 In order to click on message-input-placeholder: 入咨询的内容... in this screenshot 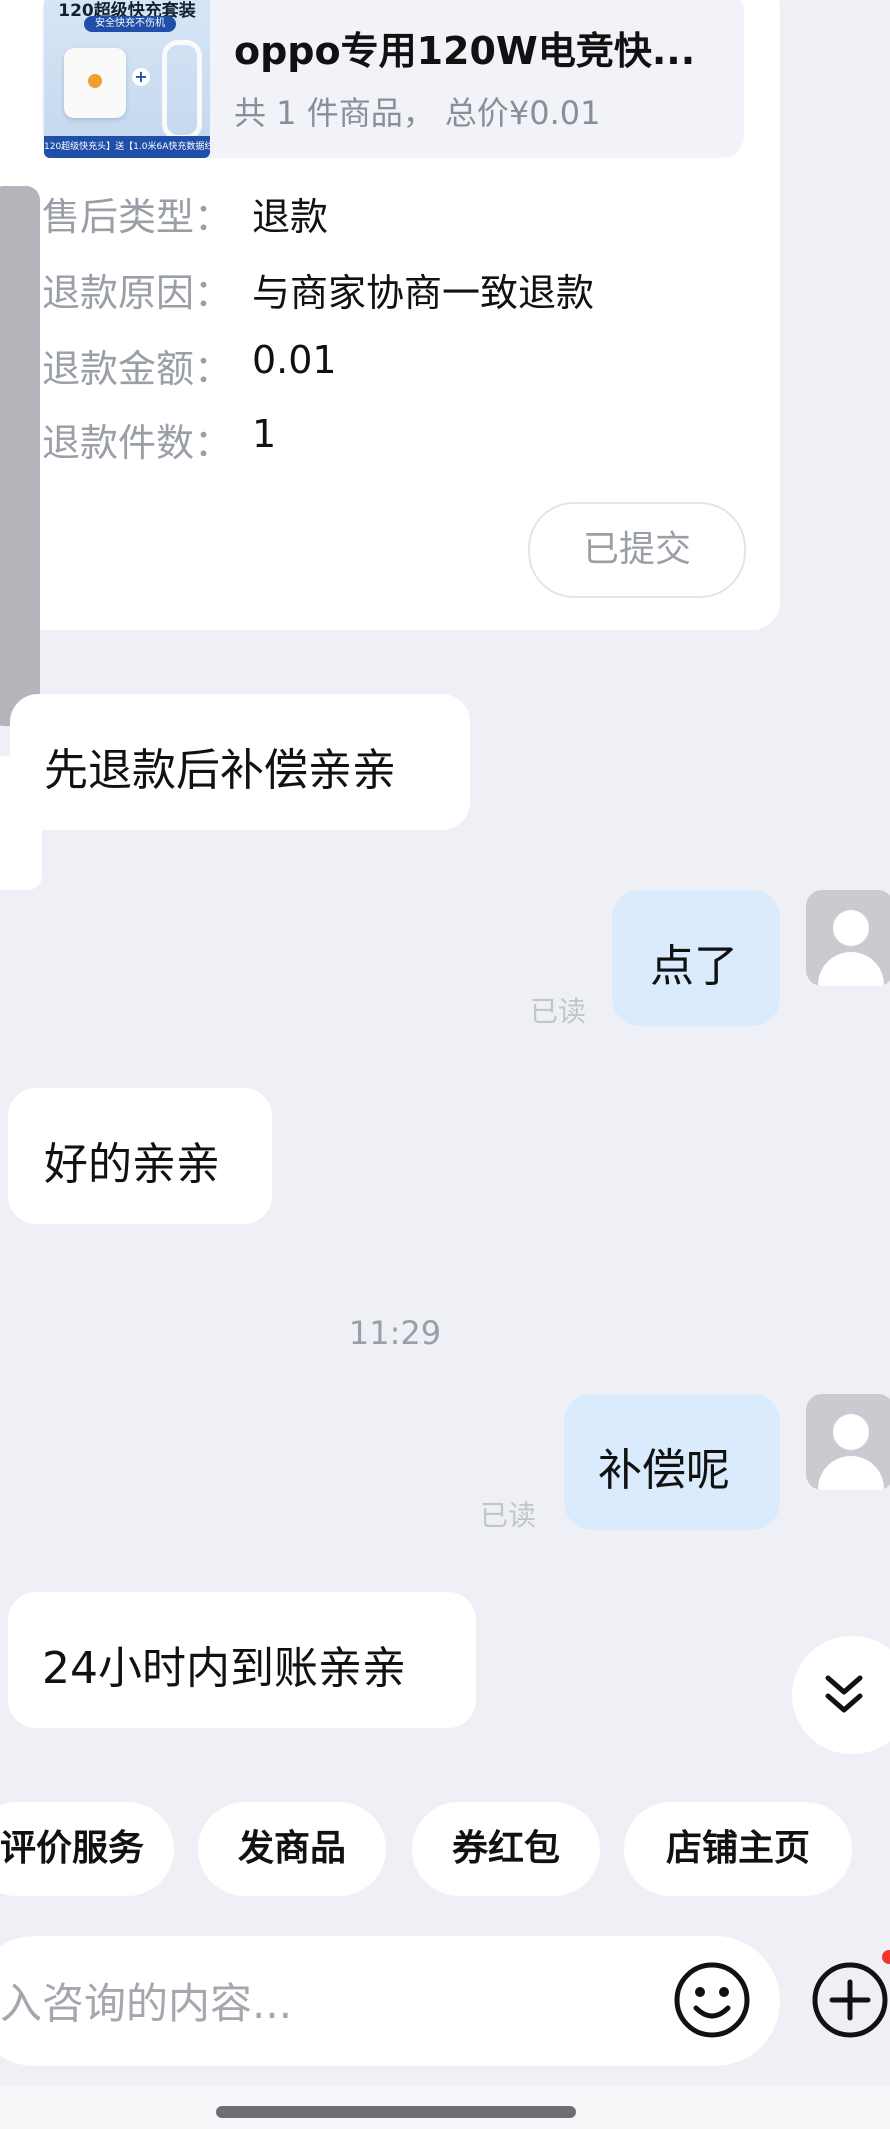, I will do `click(146, 2003)`.